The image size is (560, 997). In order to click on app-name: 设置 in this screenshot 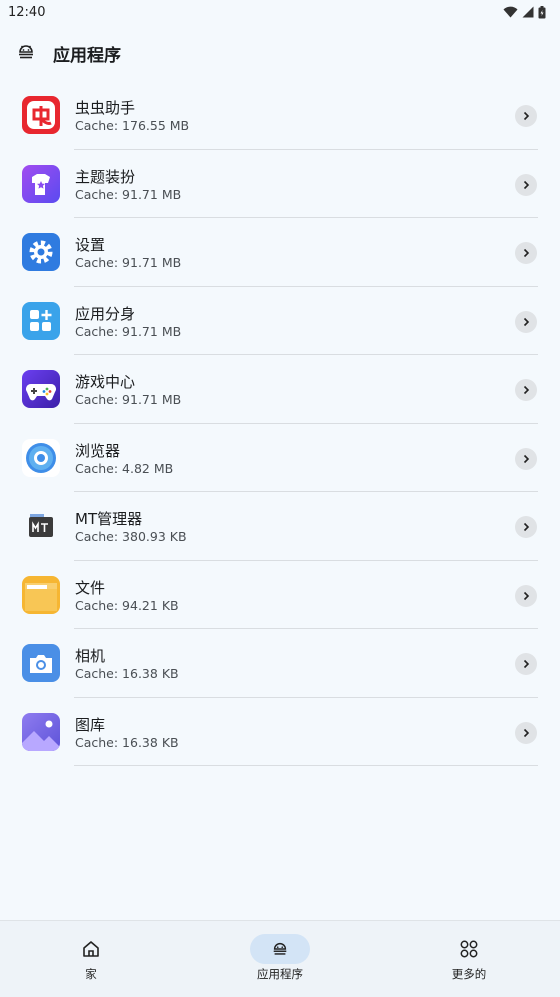, I will do `click(90, 245)`.